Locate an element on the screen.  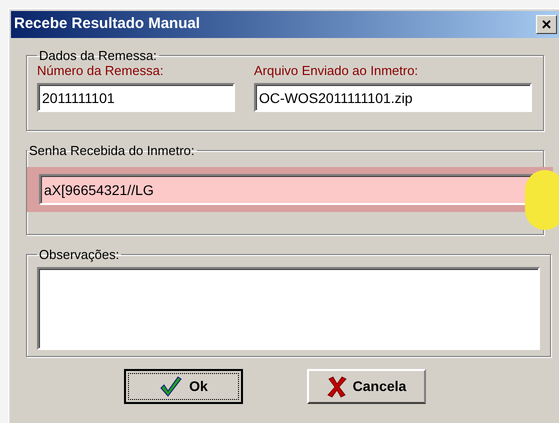
group-legend: Dados da Remessa: is located at coordinates (98, 55).